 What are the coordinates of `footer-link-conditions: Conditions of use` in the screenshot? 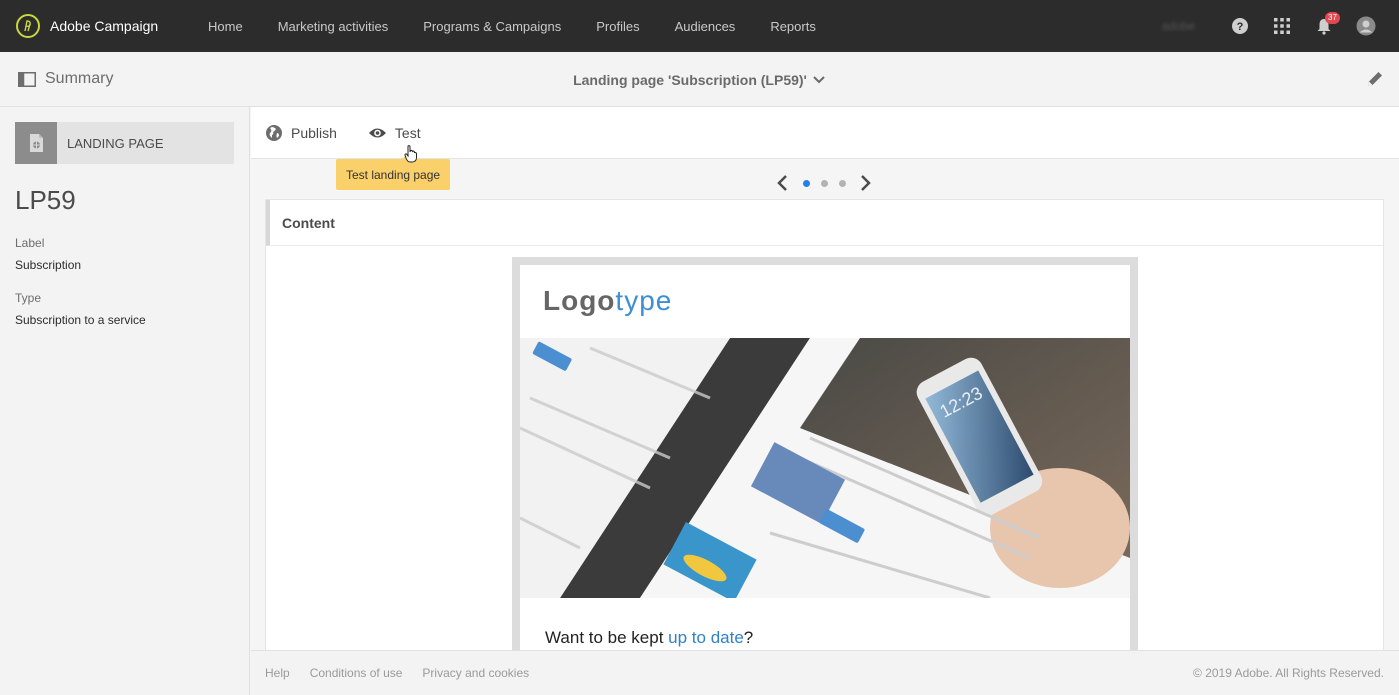 It's located at (356, 673).